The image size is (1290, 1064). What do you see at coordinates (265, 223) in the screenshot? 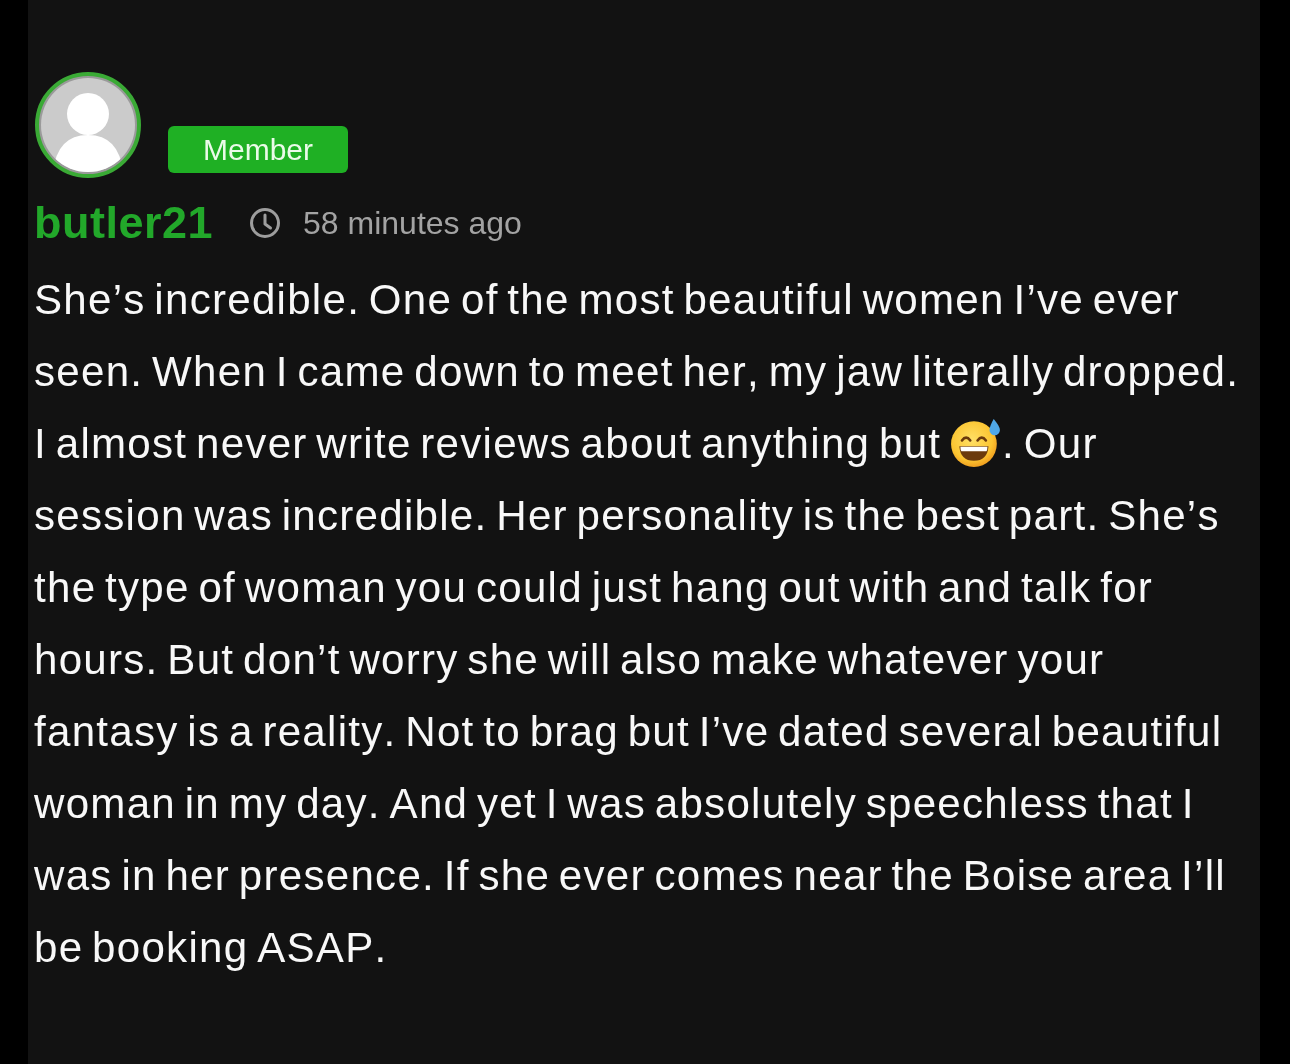
I see `clock-icon` at bounding box center [265, 223].